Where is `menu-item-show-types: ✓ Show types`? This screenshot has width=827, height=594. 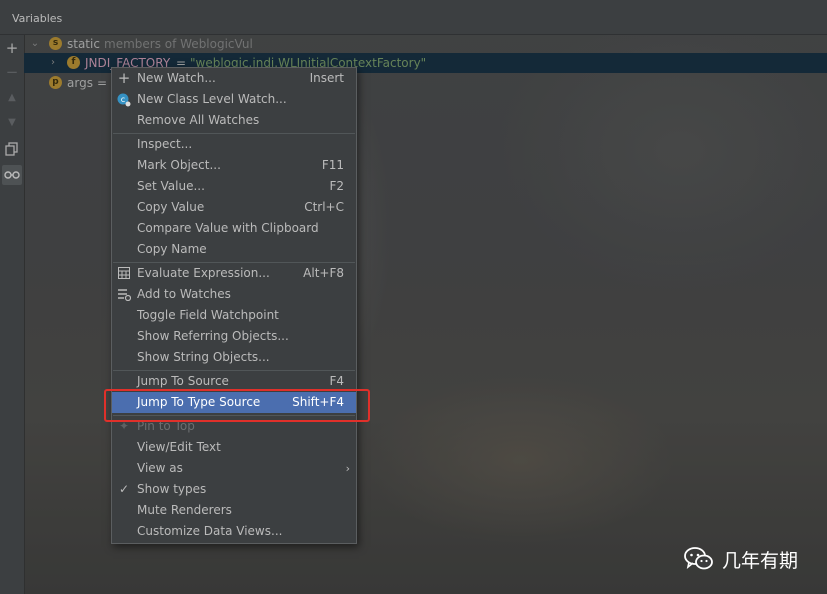 menu-item-show-types: ✓ Show types is located at coordinates (234, 489).